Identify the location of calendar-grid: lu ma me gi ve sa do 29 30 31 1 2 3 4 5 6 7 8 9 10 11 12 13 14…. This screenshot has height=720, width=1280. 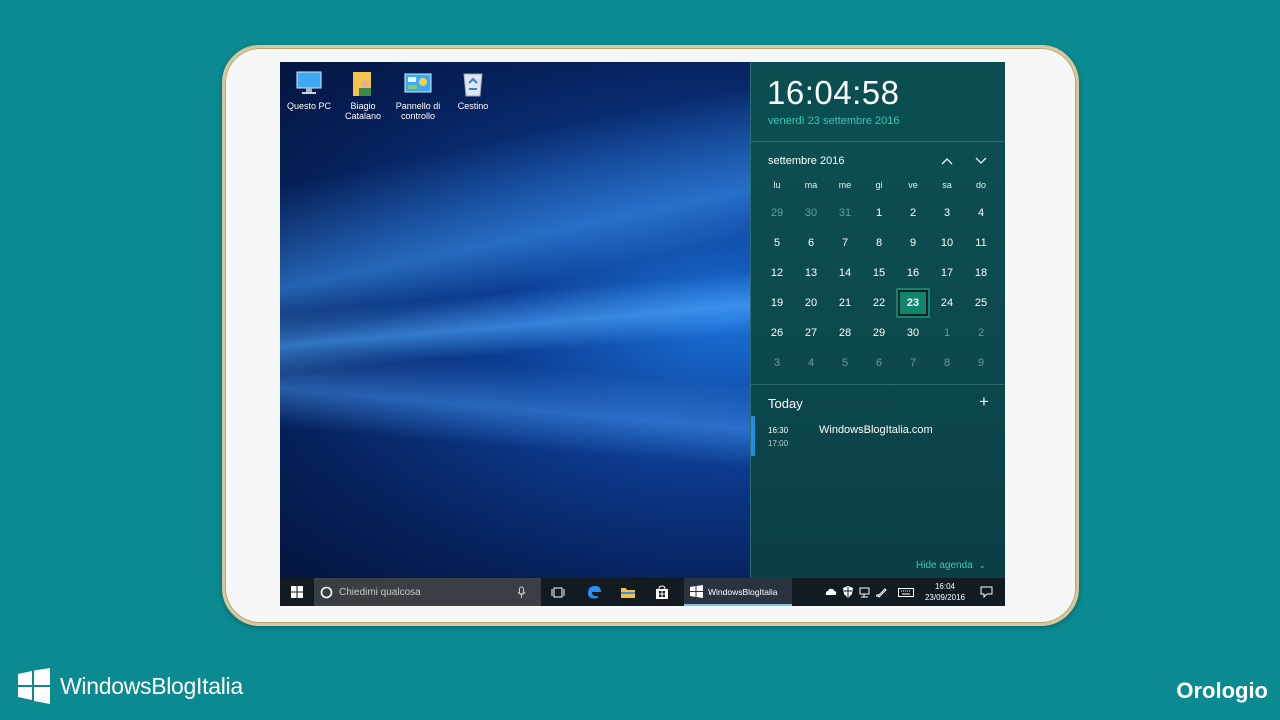
(879, 279).